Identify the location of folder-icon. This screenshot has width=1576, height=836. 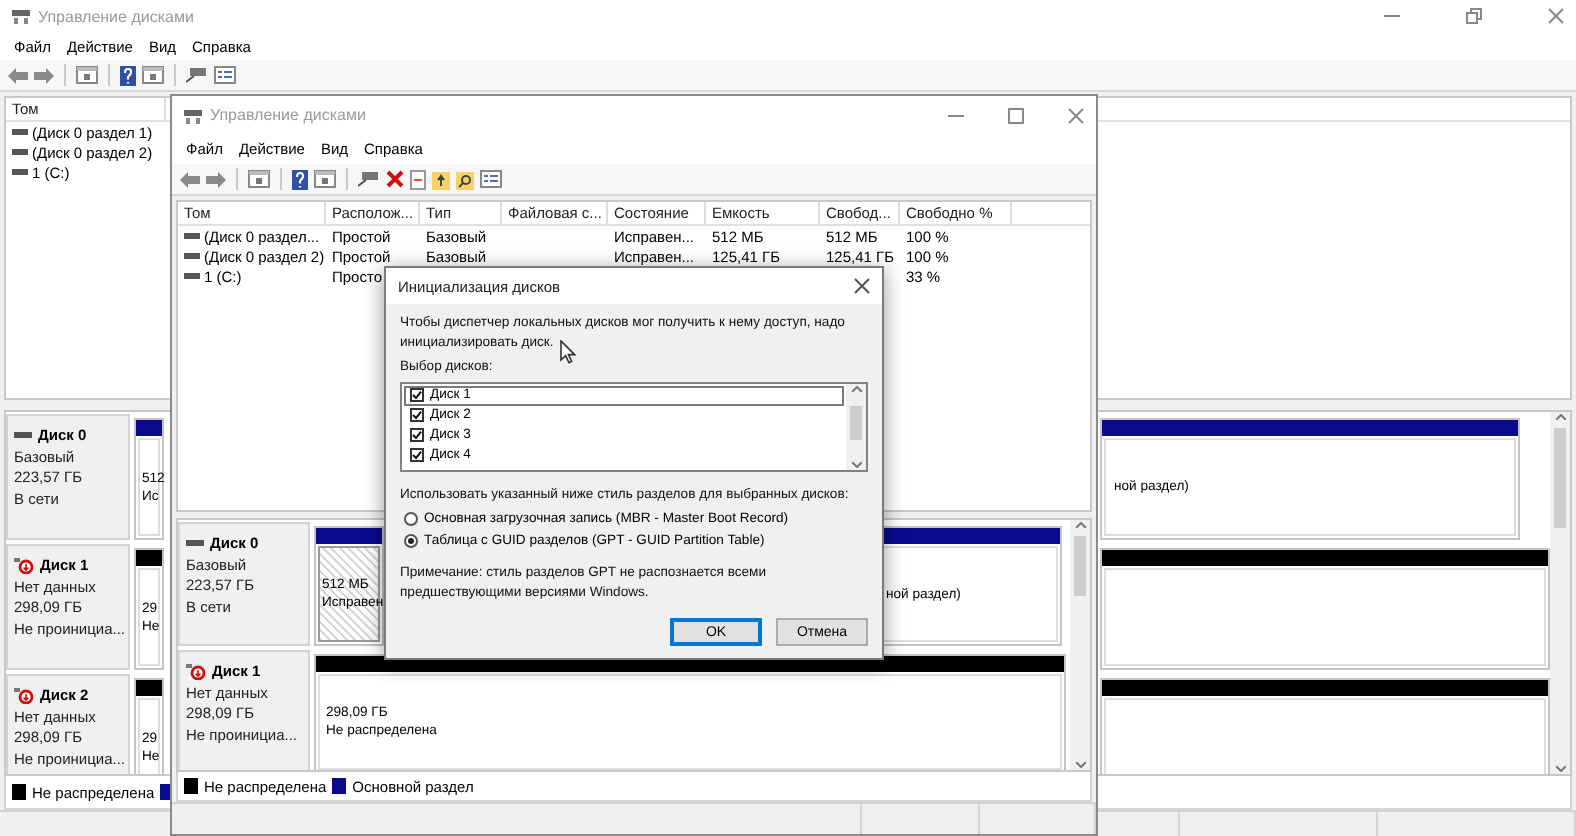
(441, 179).